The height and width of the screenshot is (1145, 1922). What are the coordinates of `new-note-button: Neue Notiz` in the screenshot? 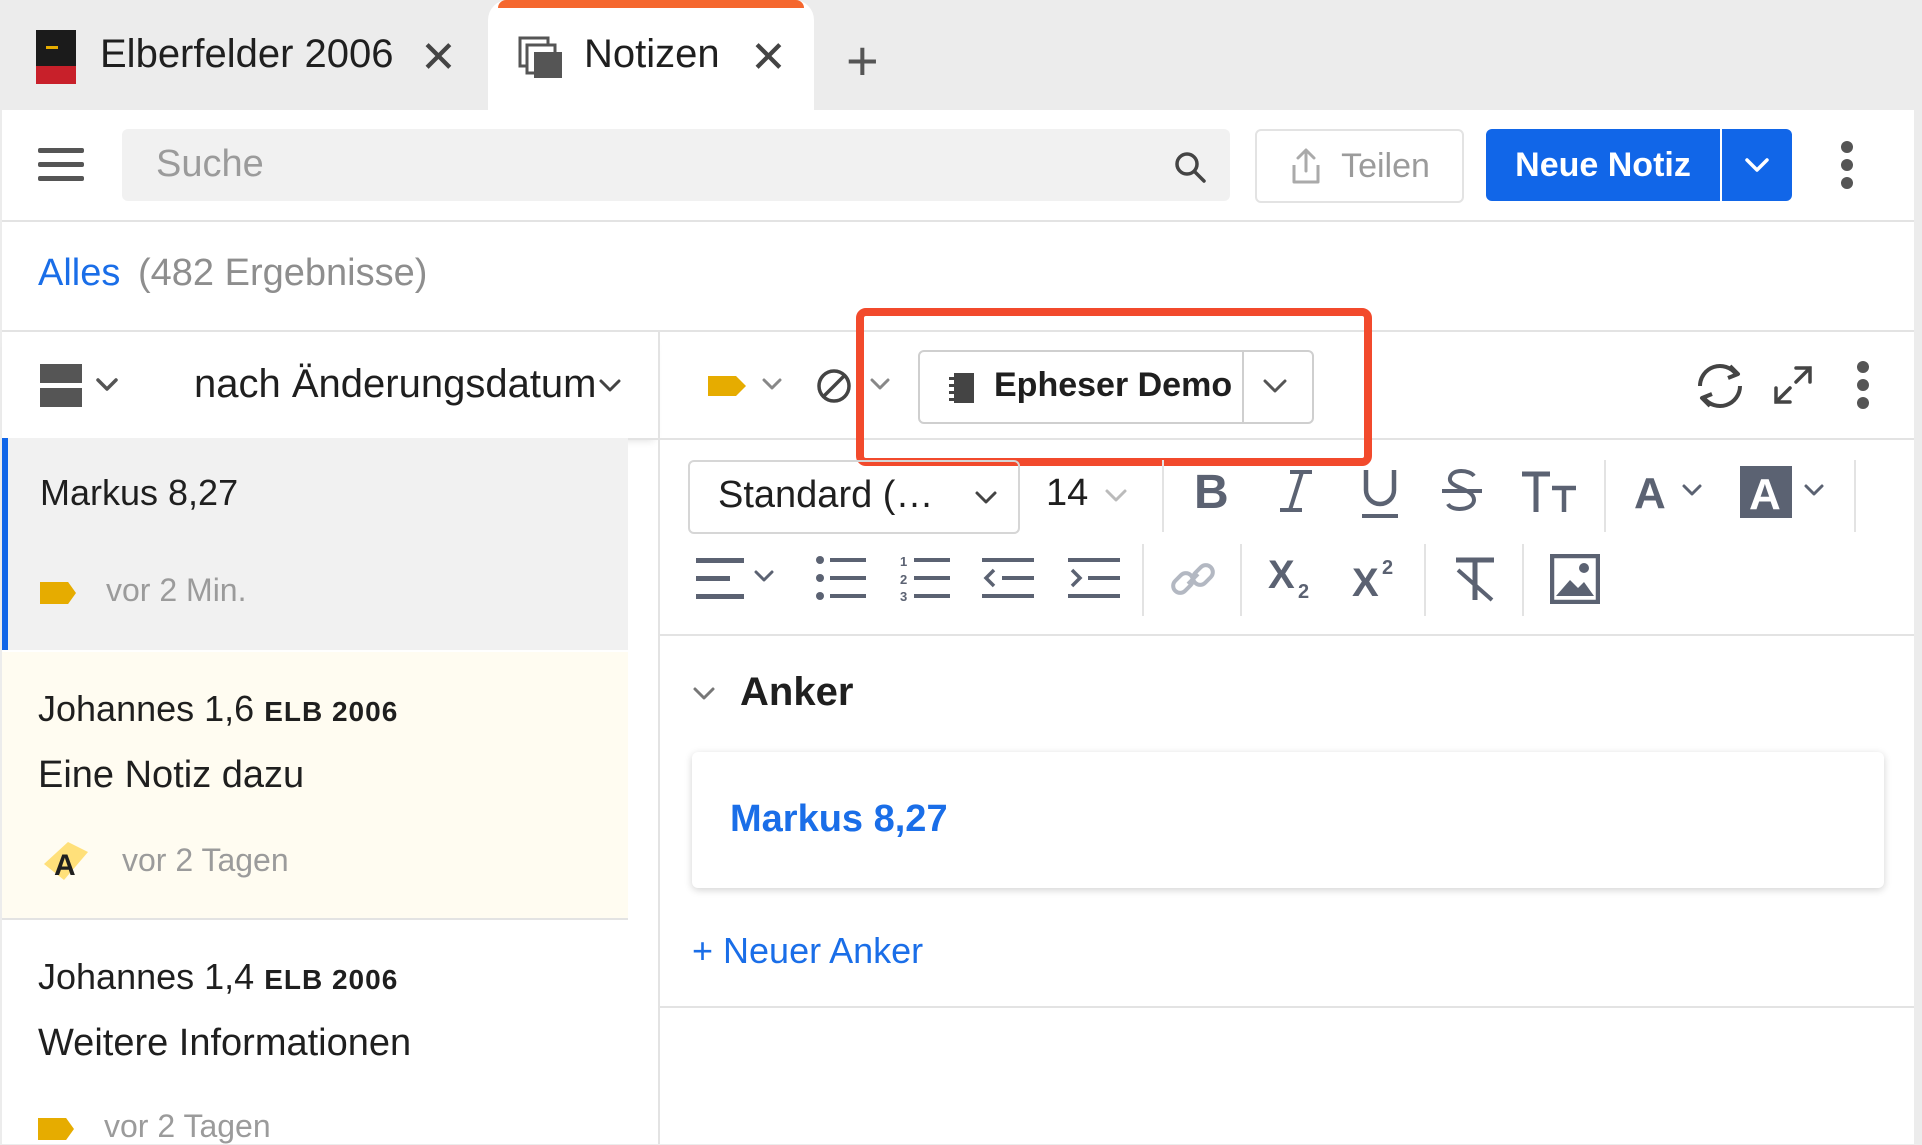 It's located at (1603, 165).